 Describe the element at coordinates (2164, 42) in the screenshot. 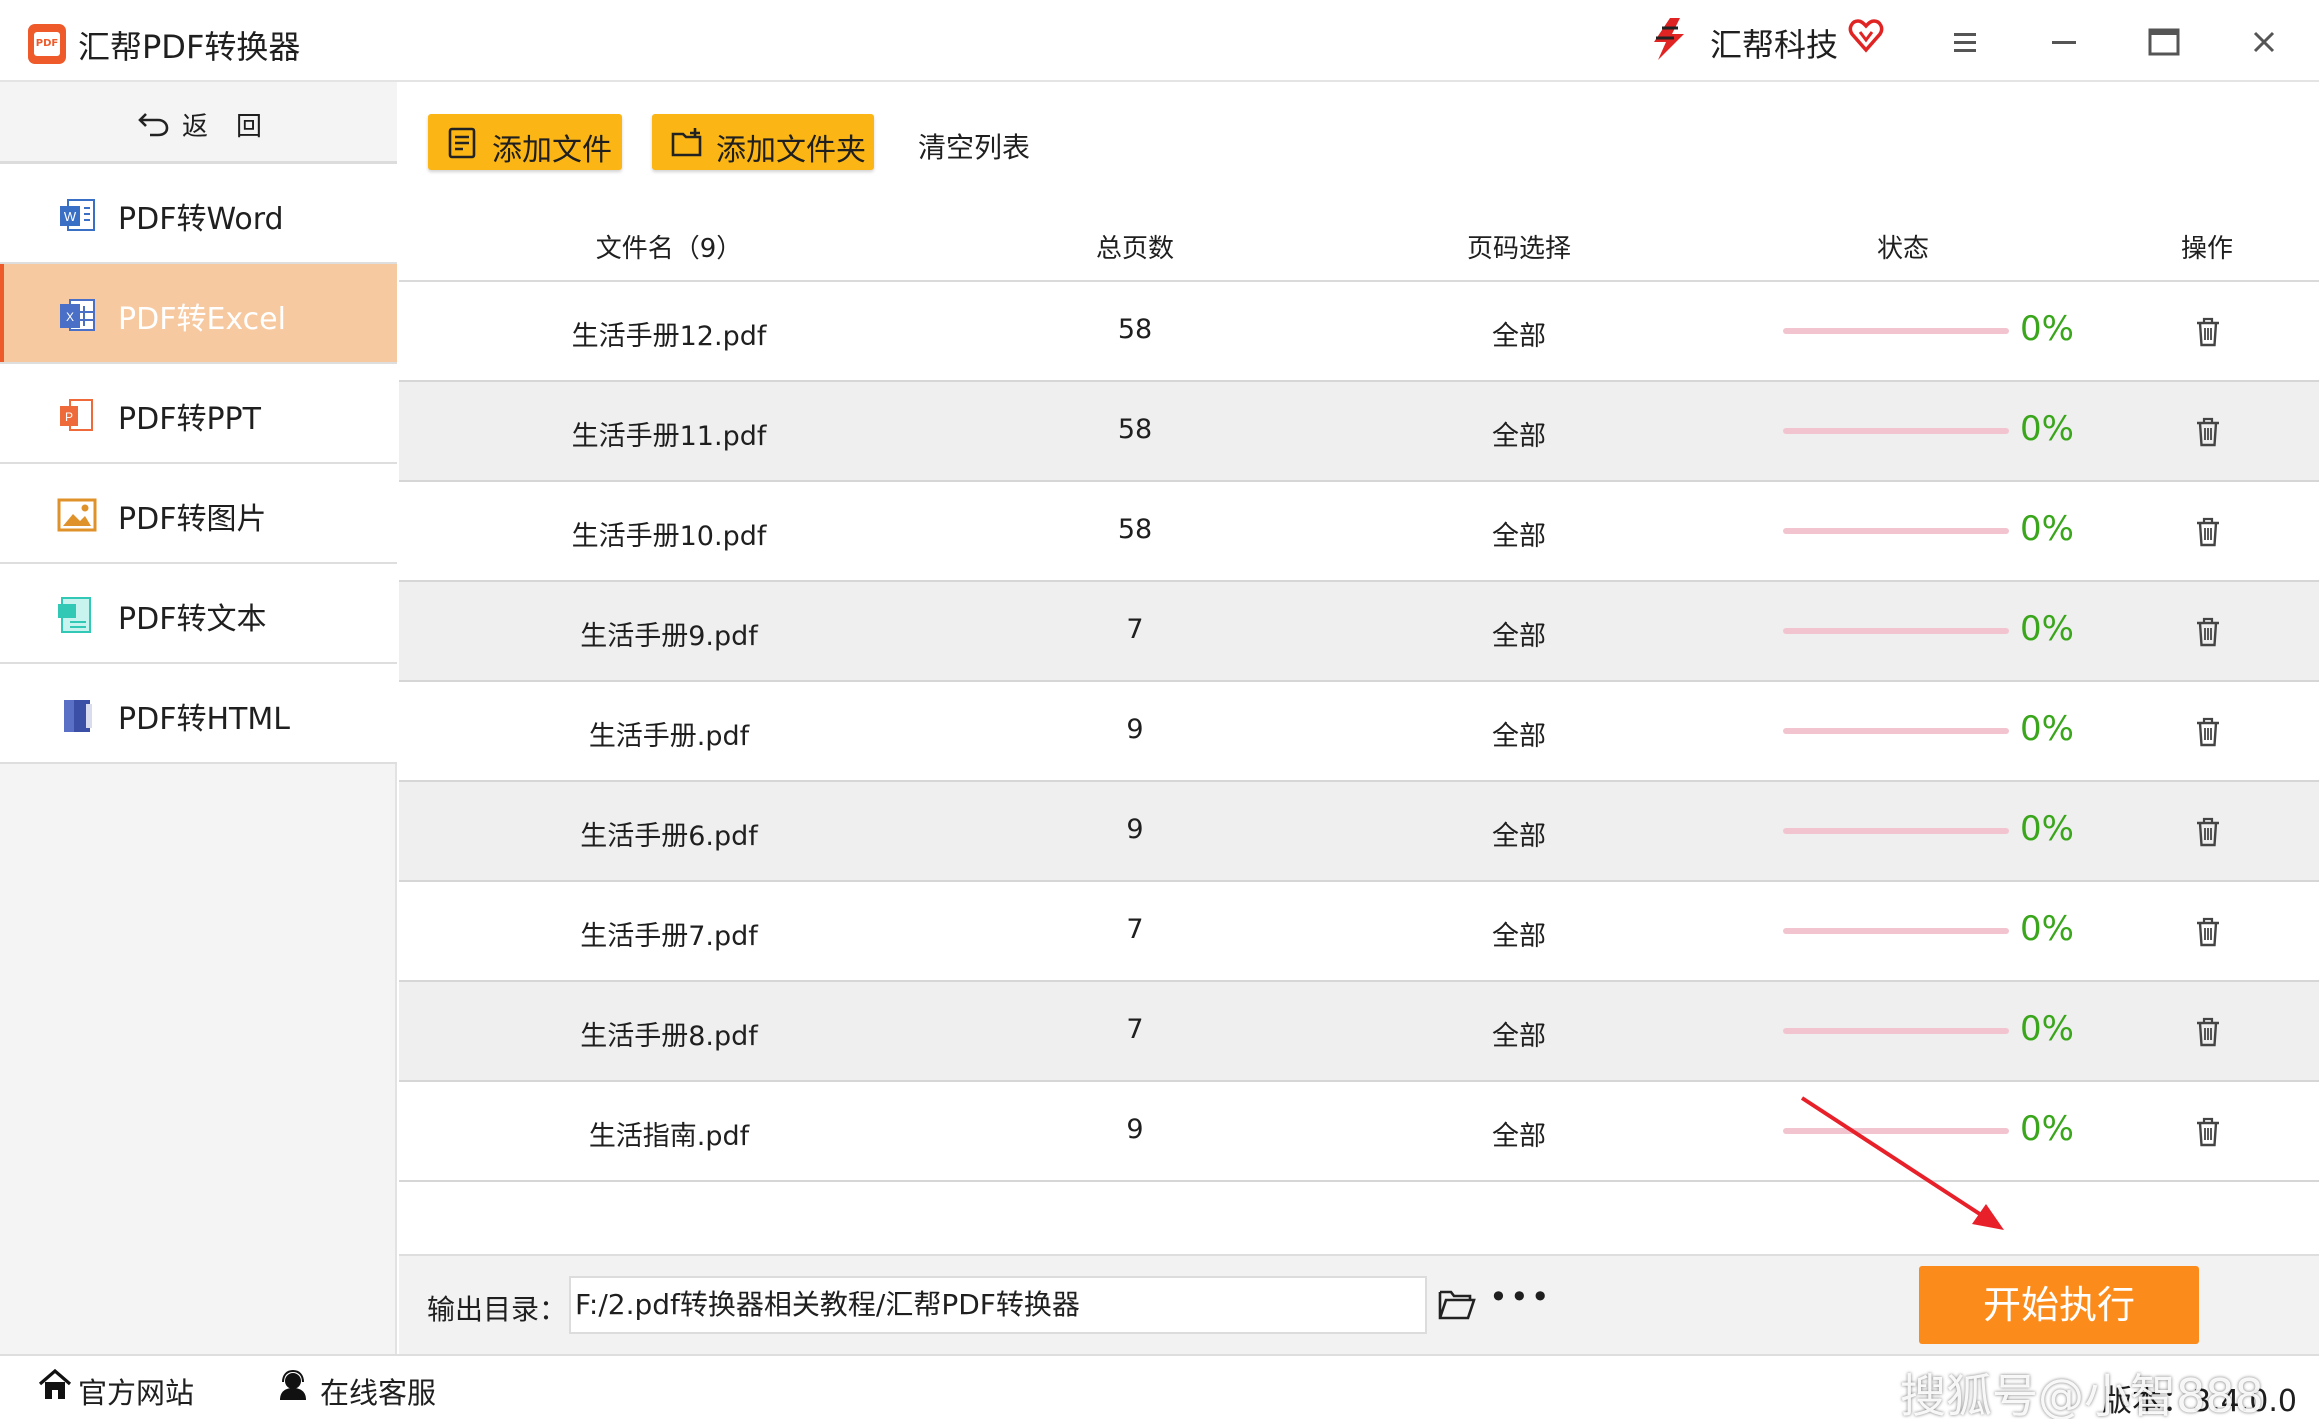

I see `maximize-icon` at that location.